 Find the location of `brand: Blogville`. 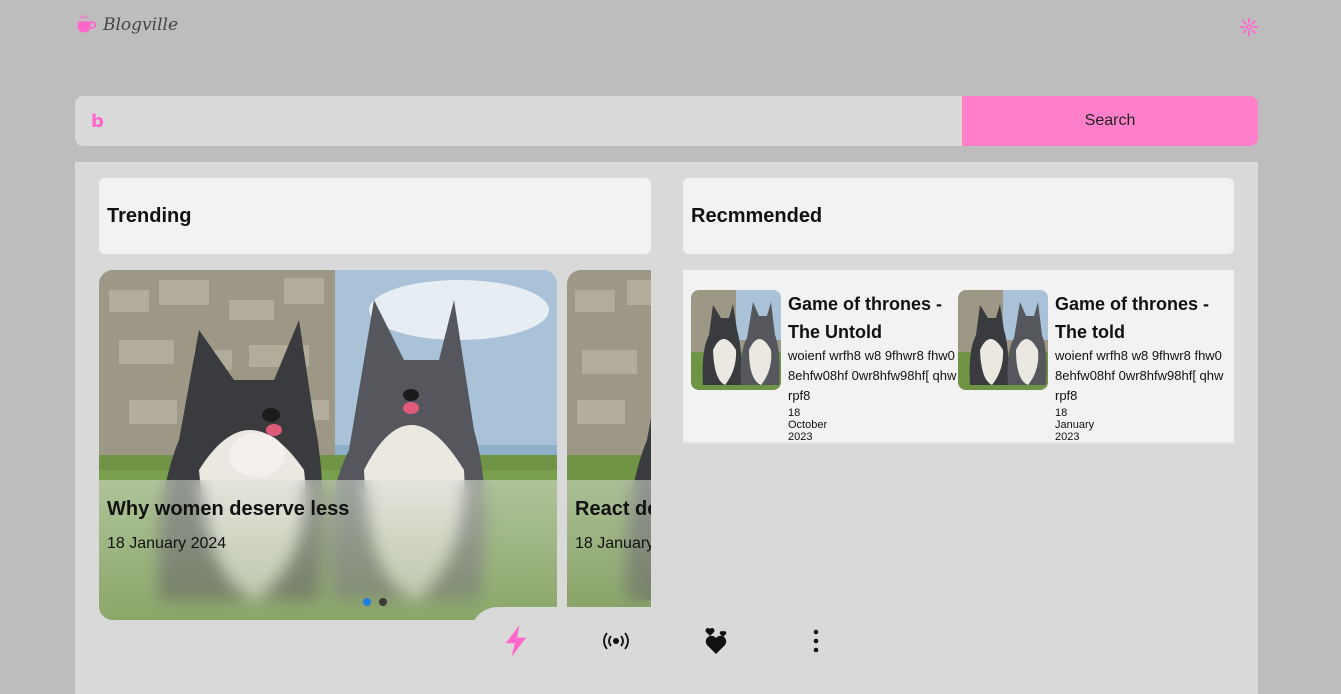

brand: Blogville is located at coordinates (126, 25).